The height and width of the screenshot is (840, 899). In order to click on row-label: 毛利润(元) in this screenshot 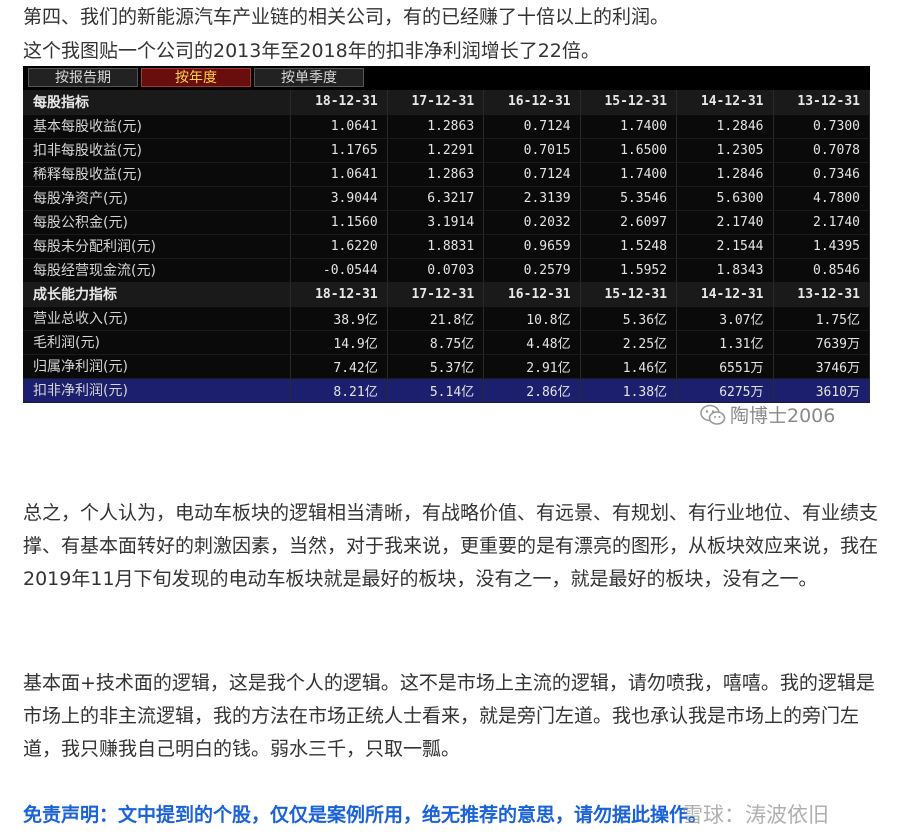, I will do `click(157, 342)`.